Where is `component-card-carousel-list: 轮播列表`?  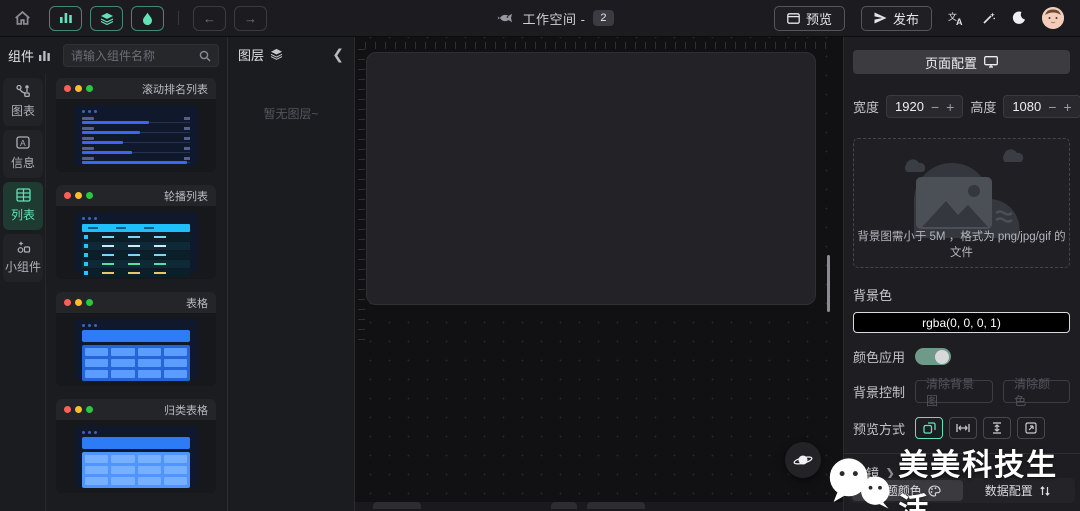 component-card-carousel-list: 轮播列表 is located at coordinates (136, 232).